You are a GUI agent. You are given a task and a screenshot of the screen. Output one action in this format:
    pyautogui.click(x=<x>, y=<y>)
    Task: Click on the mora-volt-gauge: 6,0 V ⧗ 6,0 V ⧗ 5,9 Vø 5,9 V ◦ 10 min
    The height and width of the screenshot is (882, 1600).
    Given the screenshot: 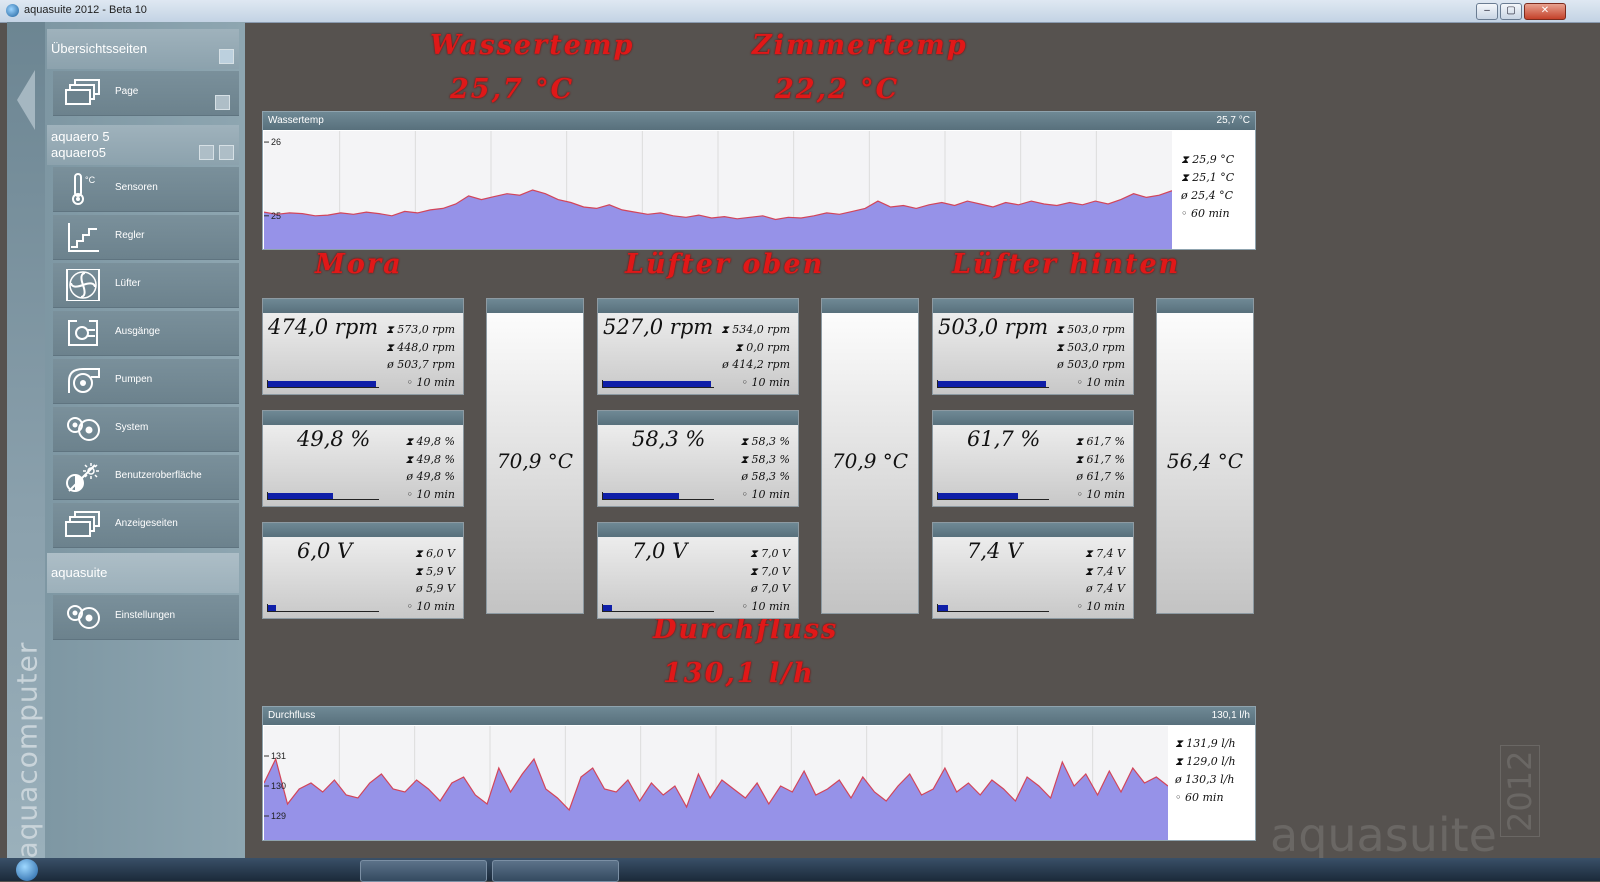 What is the action you would take?
    pyautogui.click(x=363, y=570)
    